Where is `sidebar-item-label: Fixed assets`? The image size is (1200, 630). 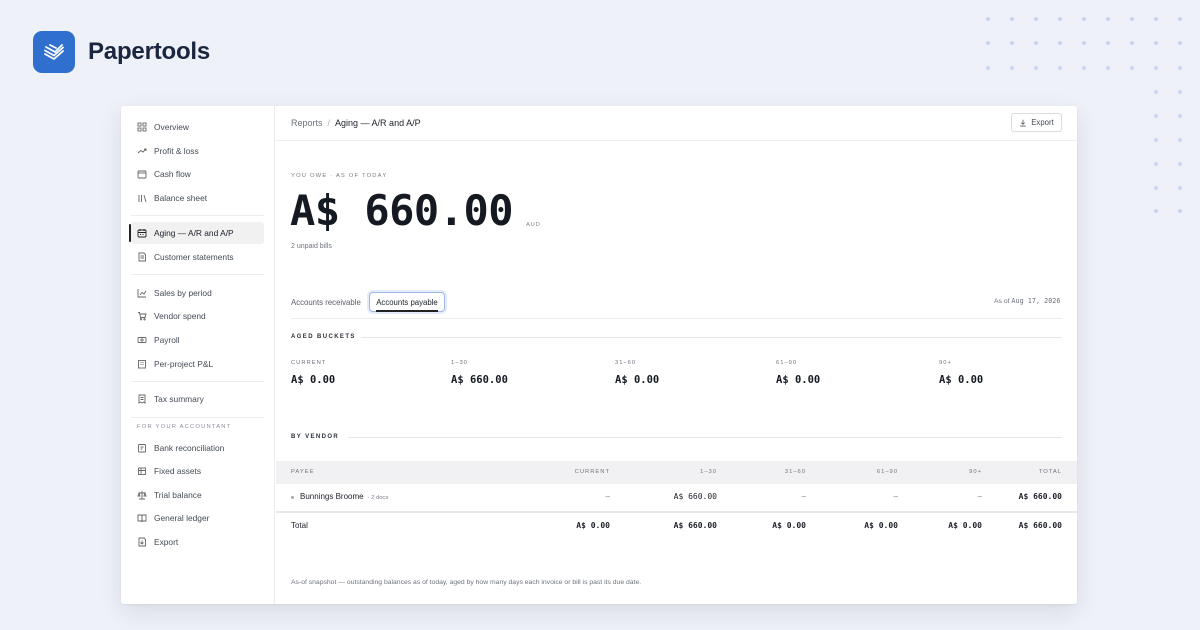
sidebar-item-label: Fixed assets is located at coordinates (178, 471).